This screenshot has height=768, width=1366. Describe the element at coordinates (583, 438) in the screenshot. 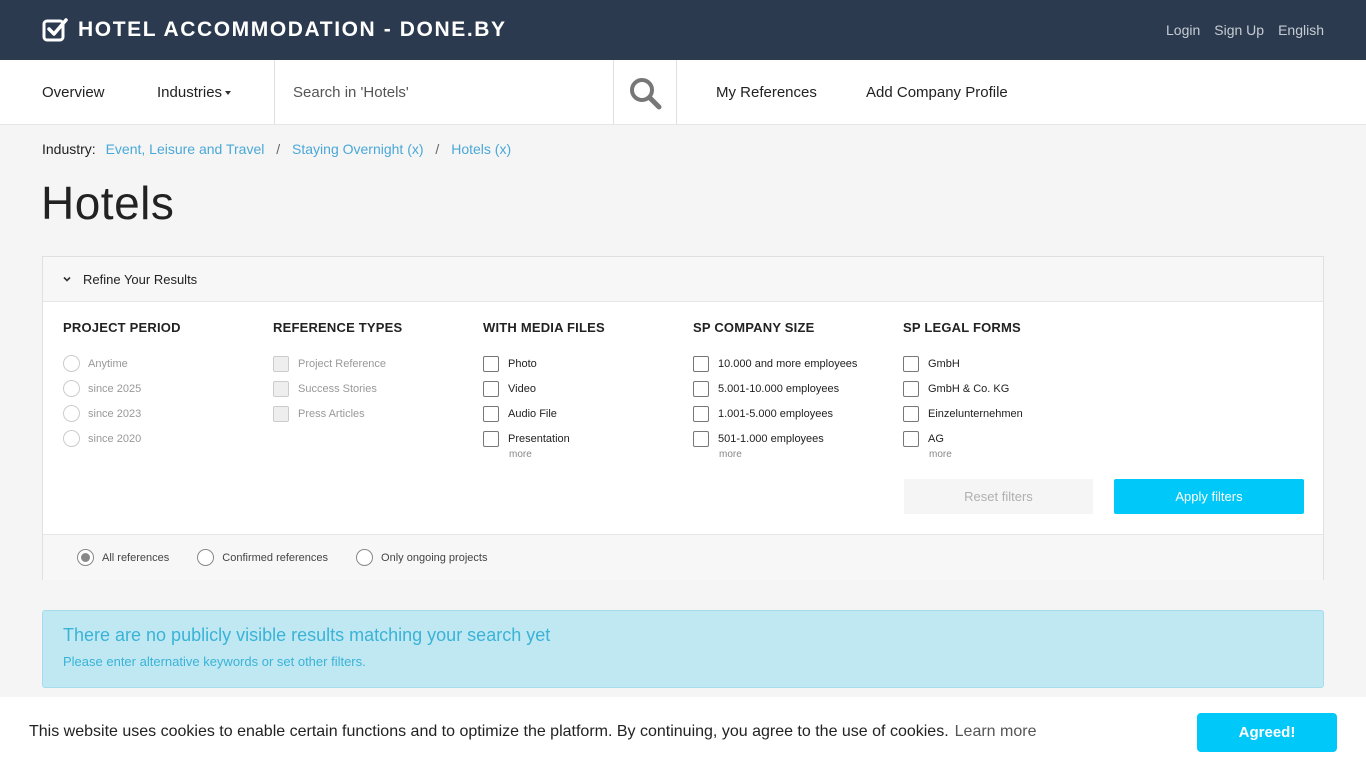

I see `checkbox-option: Presentation` at that location.